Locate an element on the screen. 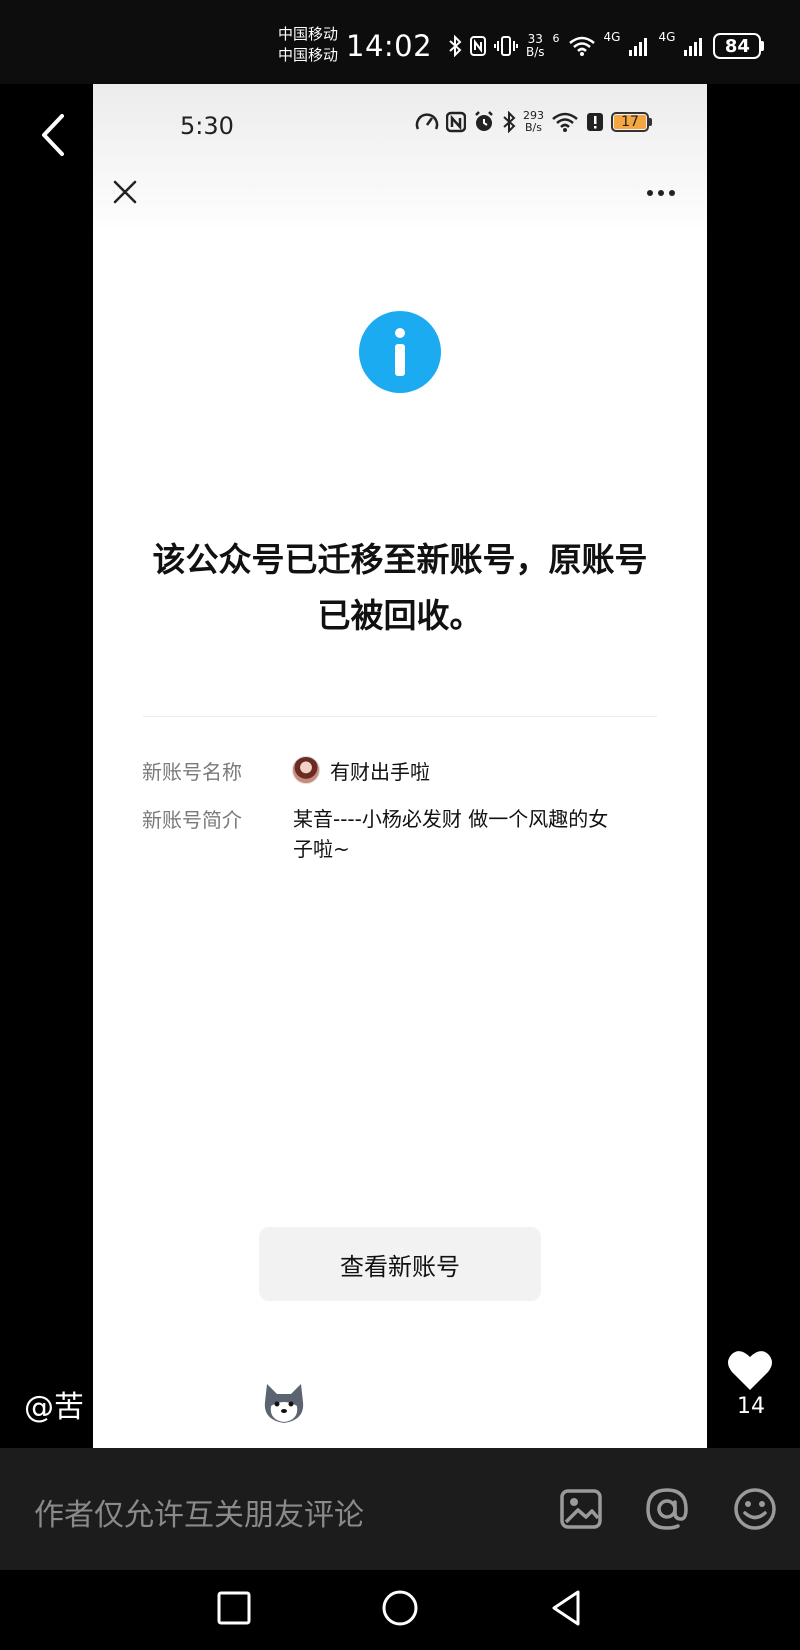 Image resolution: width=800 pixels, height=1650 pixels. inner-battery: 17 is located at coordinates (631, 122).